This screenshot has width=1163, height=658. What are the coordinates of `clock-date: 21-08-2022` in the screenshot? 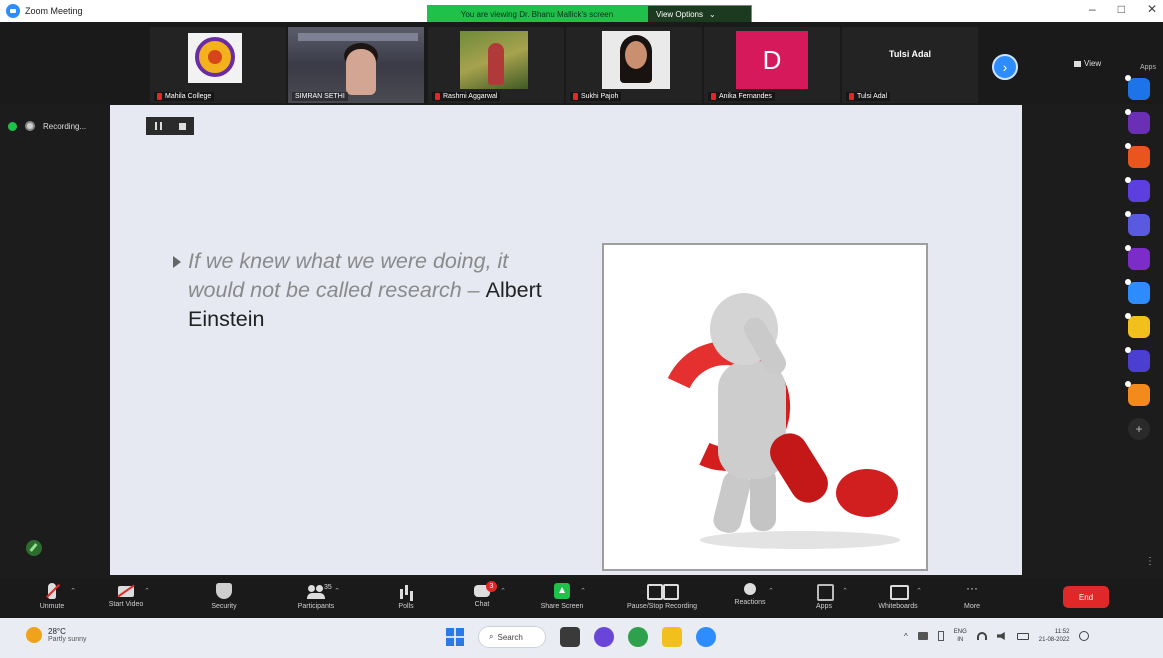 It's located at (1054, 640).